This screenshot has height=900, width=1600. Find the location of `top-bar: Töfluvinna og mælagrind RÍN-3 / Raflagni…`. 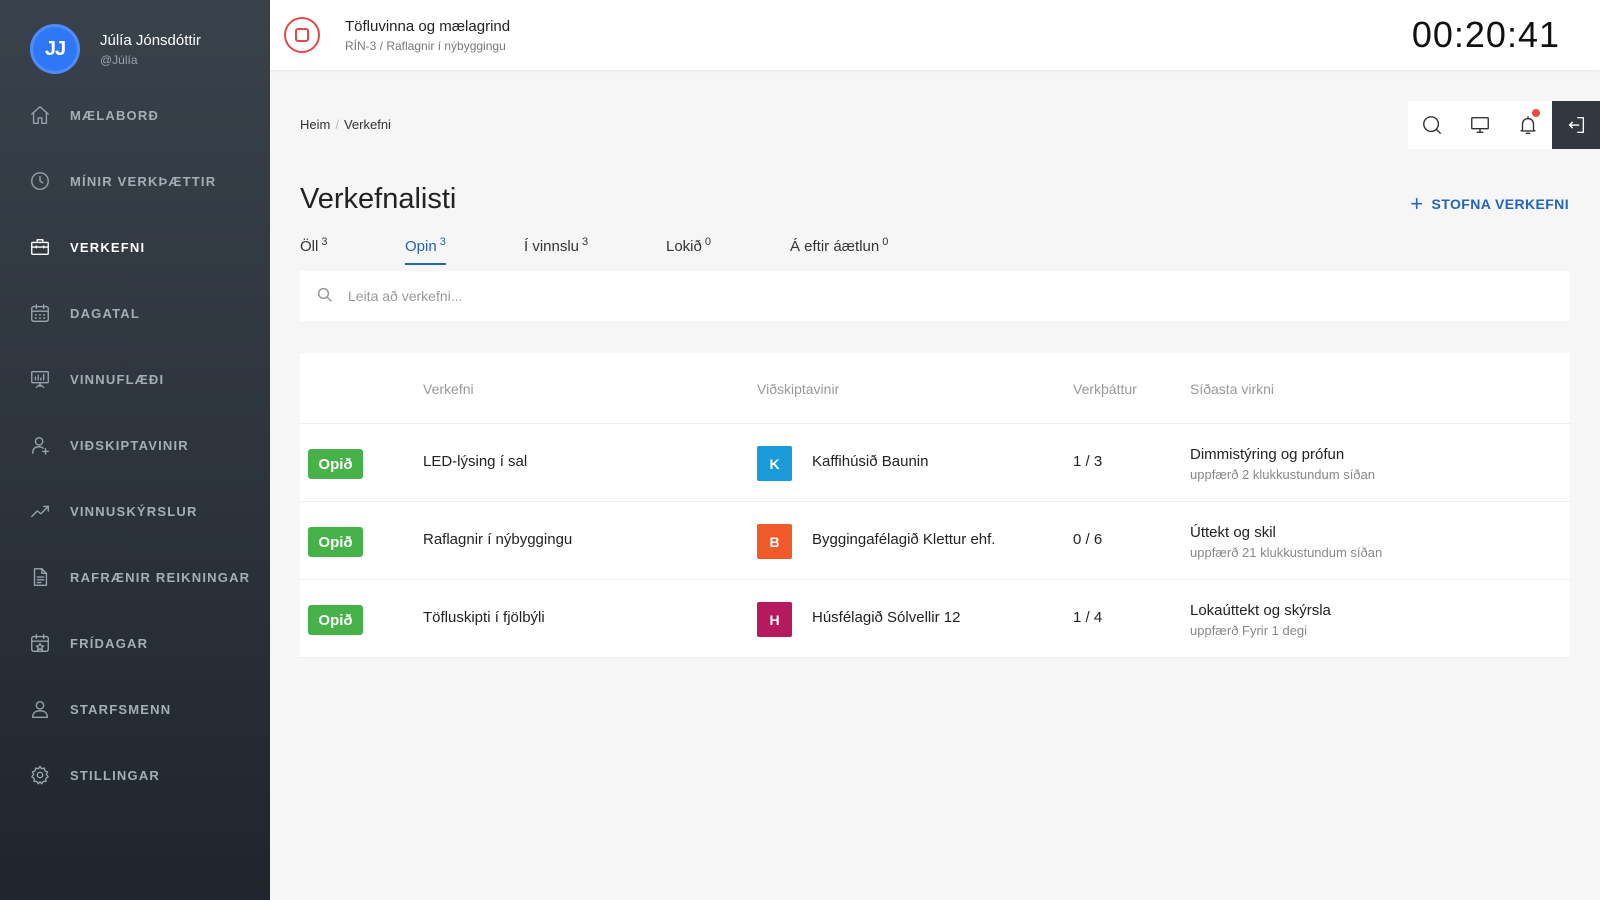

top-bar: Töfluvinna og mælagrind RÍN-3 / Raflagni… is located at coordinates (935, 35).